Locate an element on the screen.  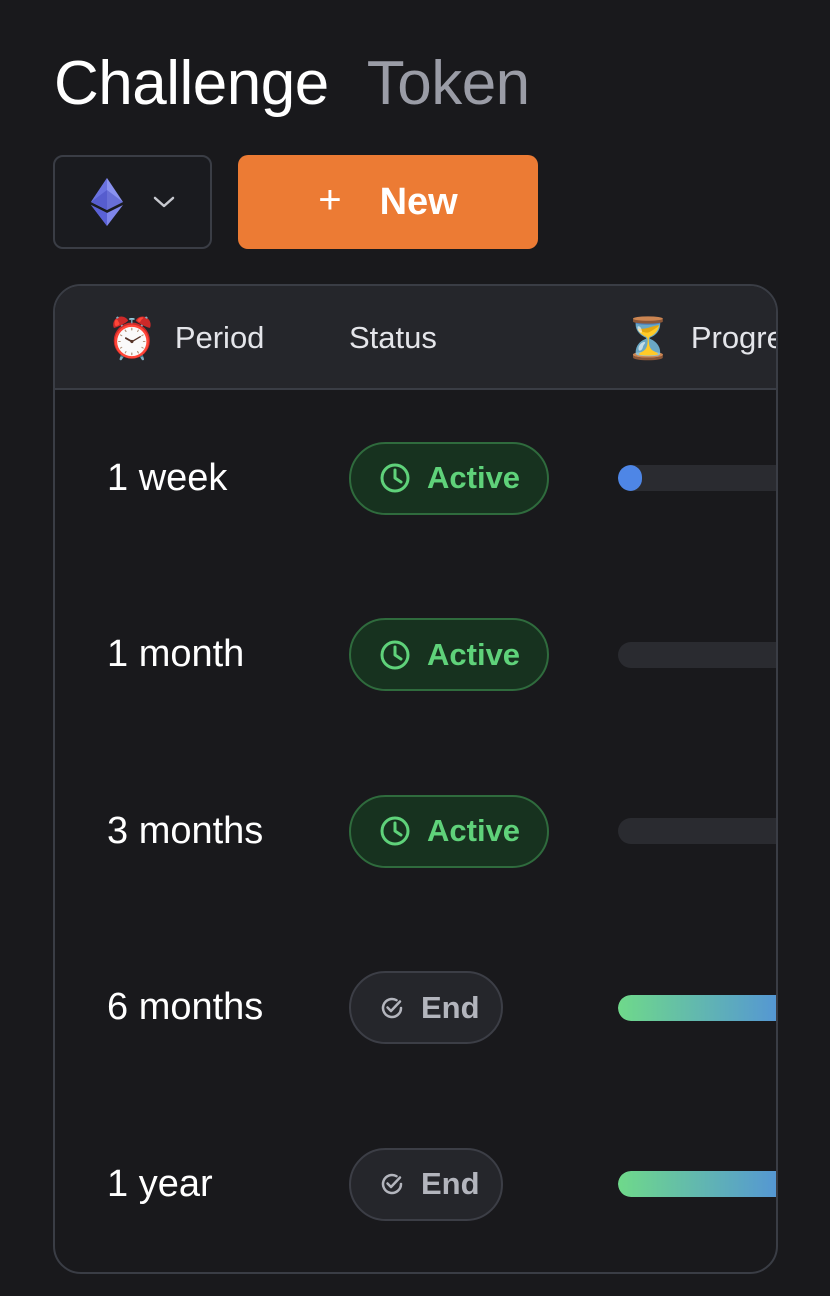
chevron-down-icon is located at coordinates (164, 202).